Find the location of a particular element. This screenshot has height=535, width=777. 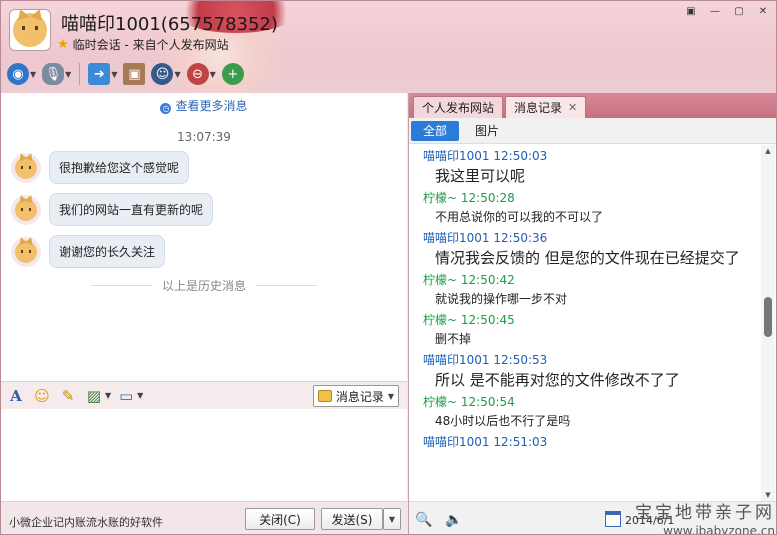

close-button: 关闭(C) is located at coordinates (280, 519).